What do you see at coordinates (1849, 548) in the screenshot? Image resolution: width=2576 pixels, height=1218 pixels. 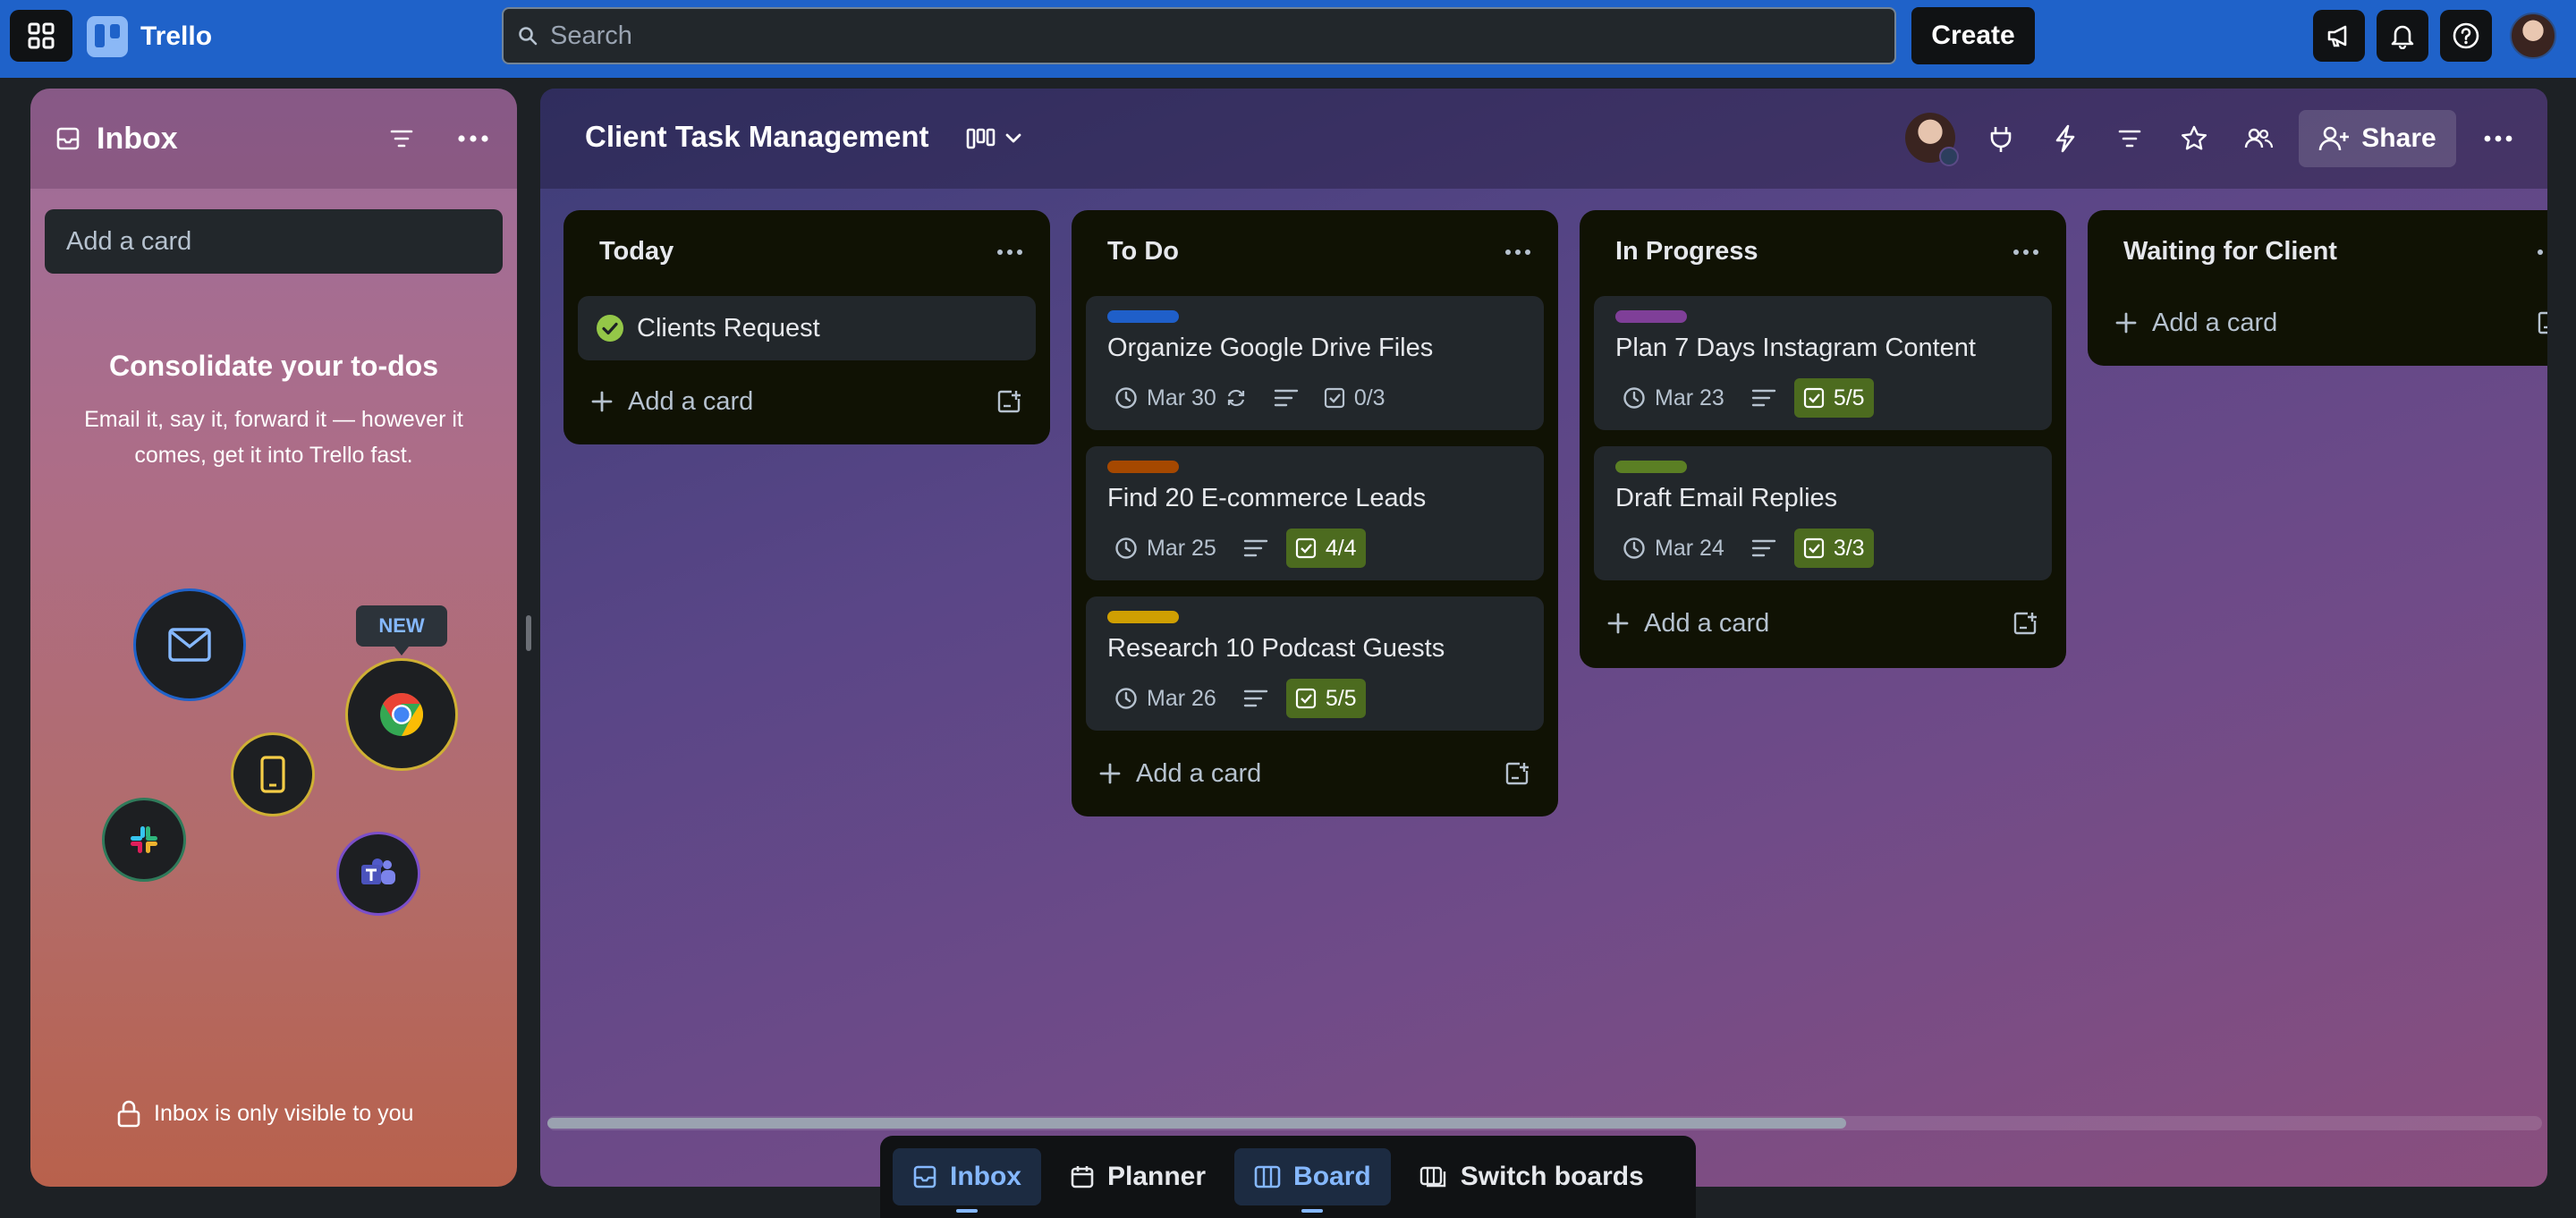 I see `checklist-count: 3/3` at bounding box center [1849, 548].